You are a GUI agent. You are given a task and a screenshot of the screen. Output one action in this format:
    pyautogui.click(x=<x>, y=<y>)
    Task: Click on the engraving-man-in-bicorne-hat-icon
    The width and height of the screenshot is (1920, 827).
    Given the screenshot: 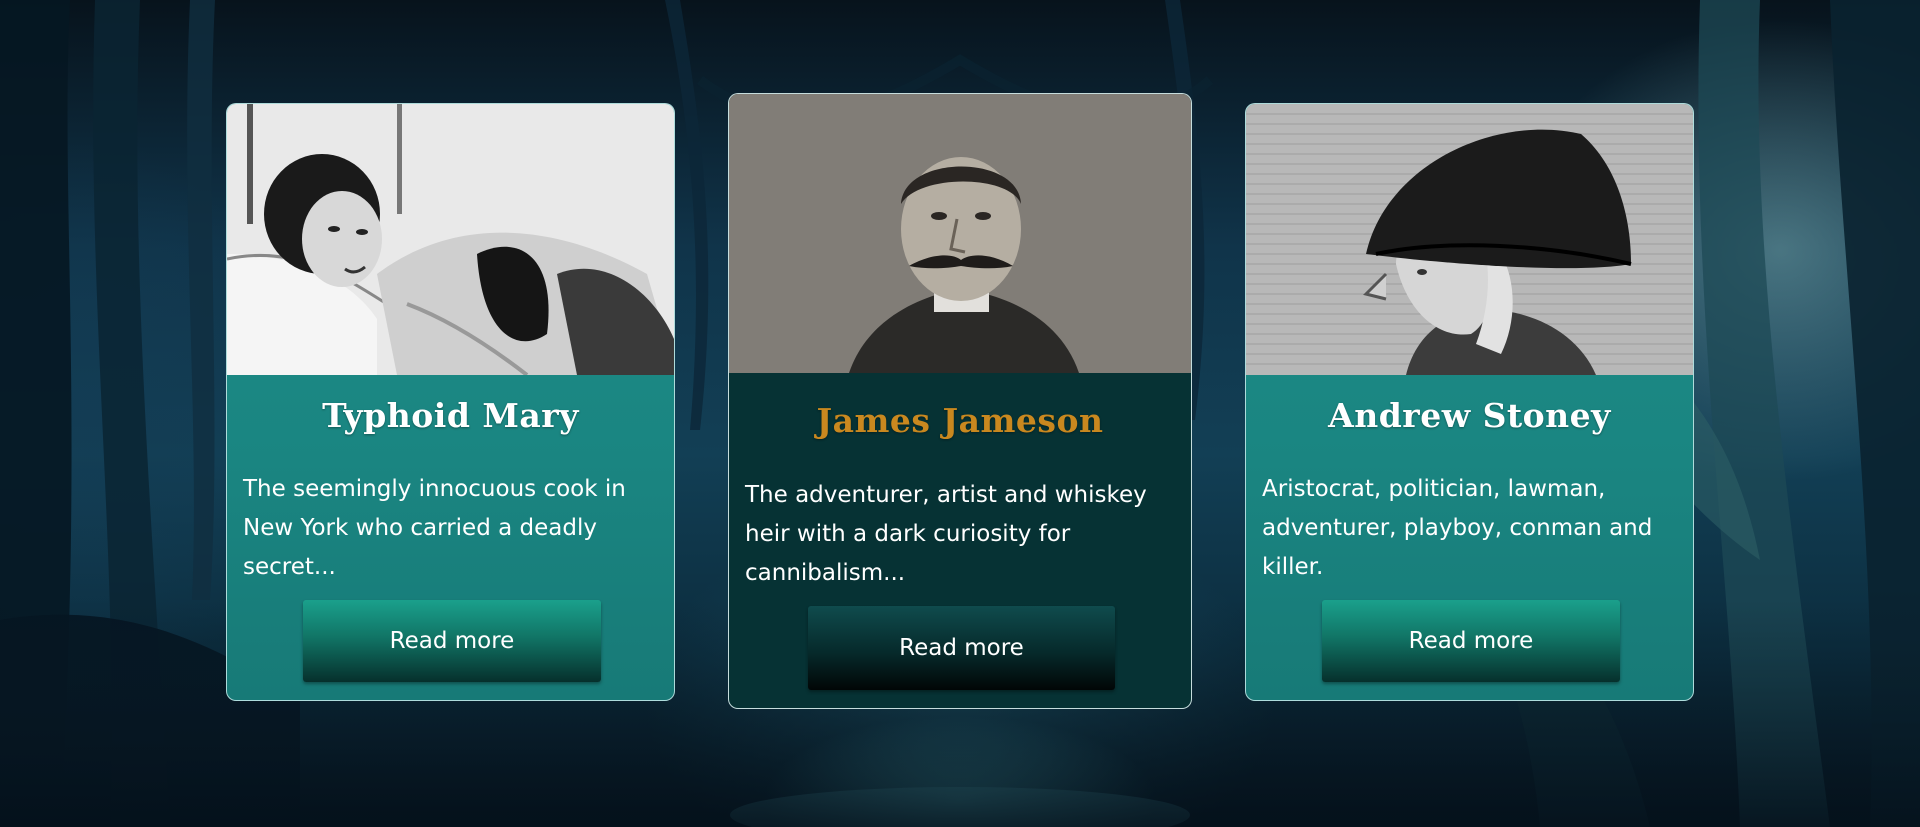 What is the action you would take?
    pyautogui.click(x=1469, y=239)
    